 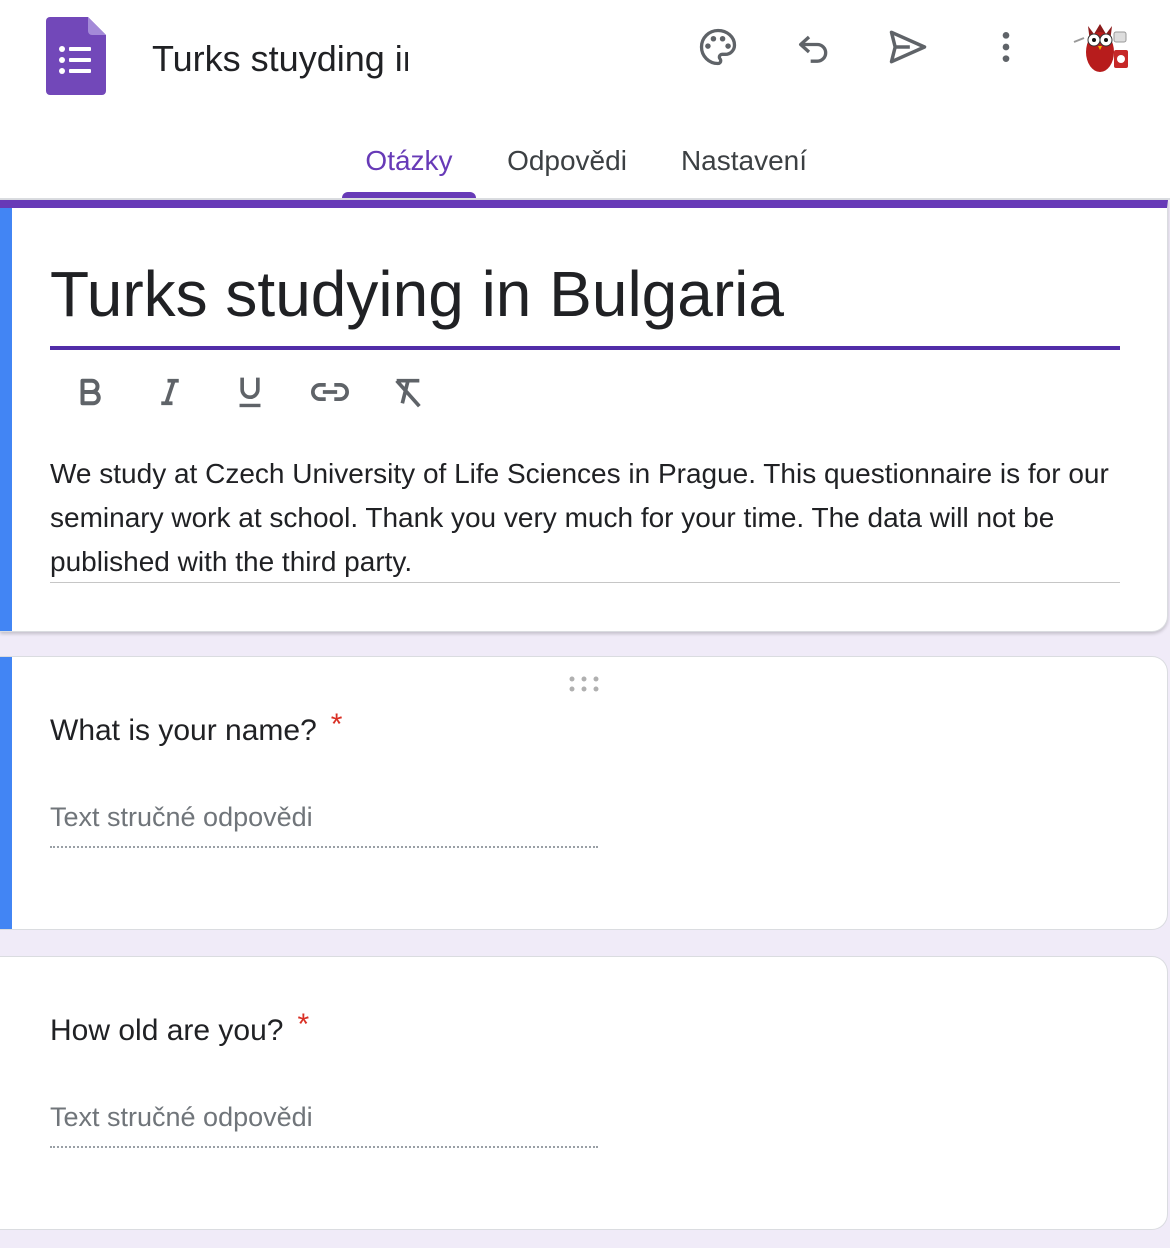 I want to click on title-focus-underline, so click(x=585, y=348).